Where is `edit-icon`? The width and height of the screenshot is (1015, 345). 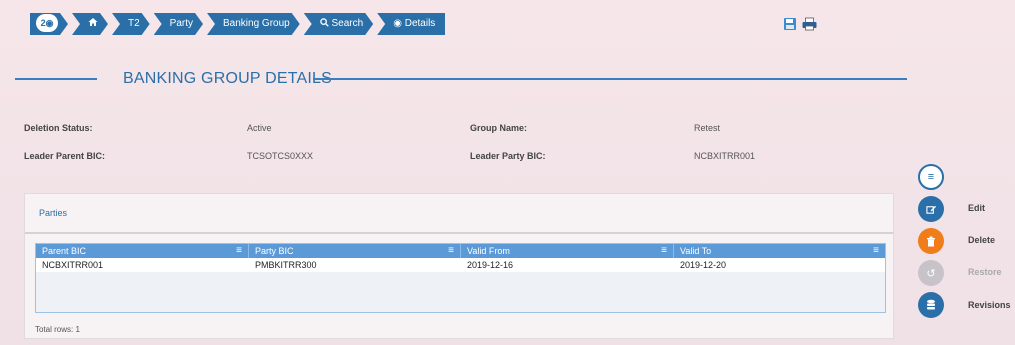 edit-icon is located at coordinates (930, 209).